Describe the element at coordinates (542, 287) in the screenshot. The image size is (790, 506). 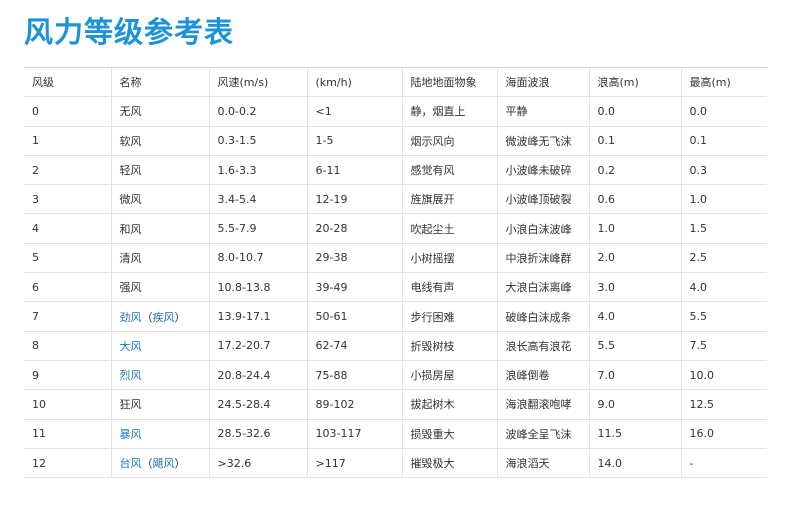
I see `cell-sea: 大浪白沫离峰` at that location.